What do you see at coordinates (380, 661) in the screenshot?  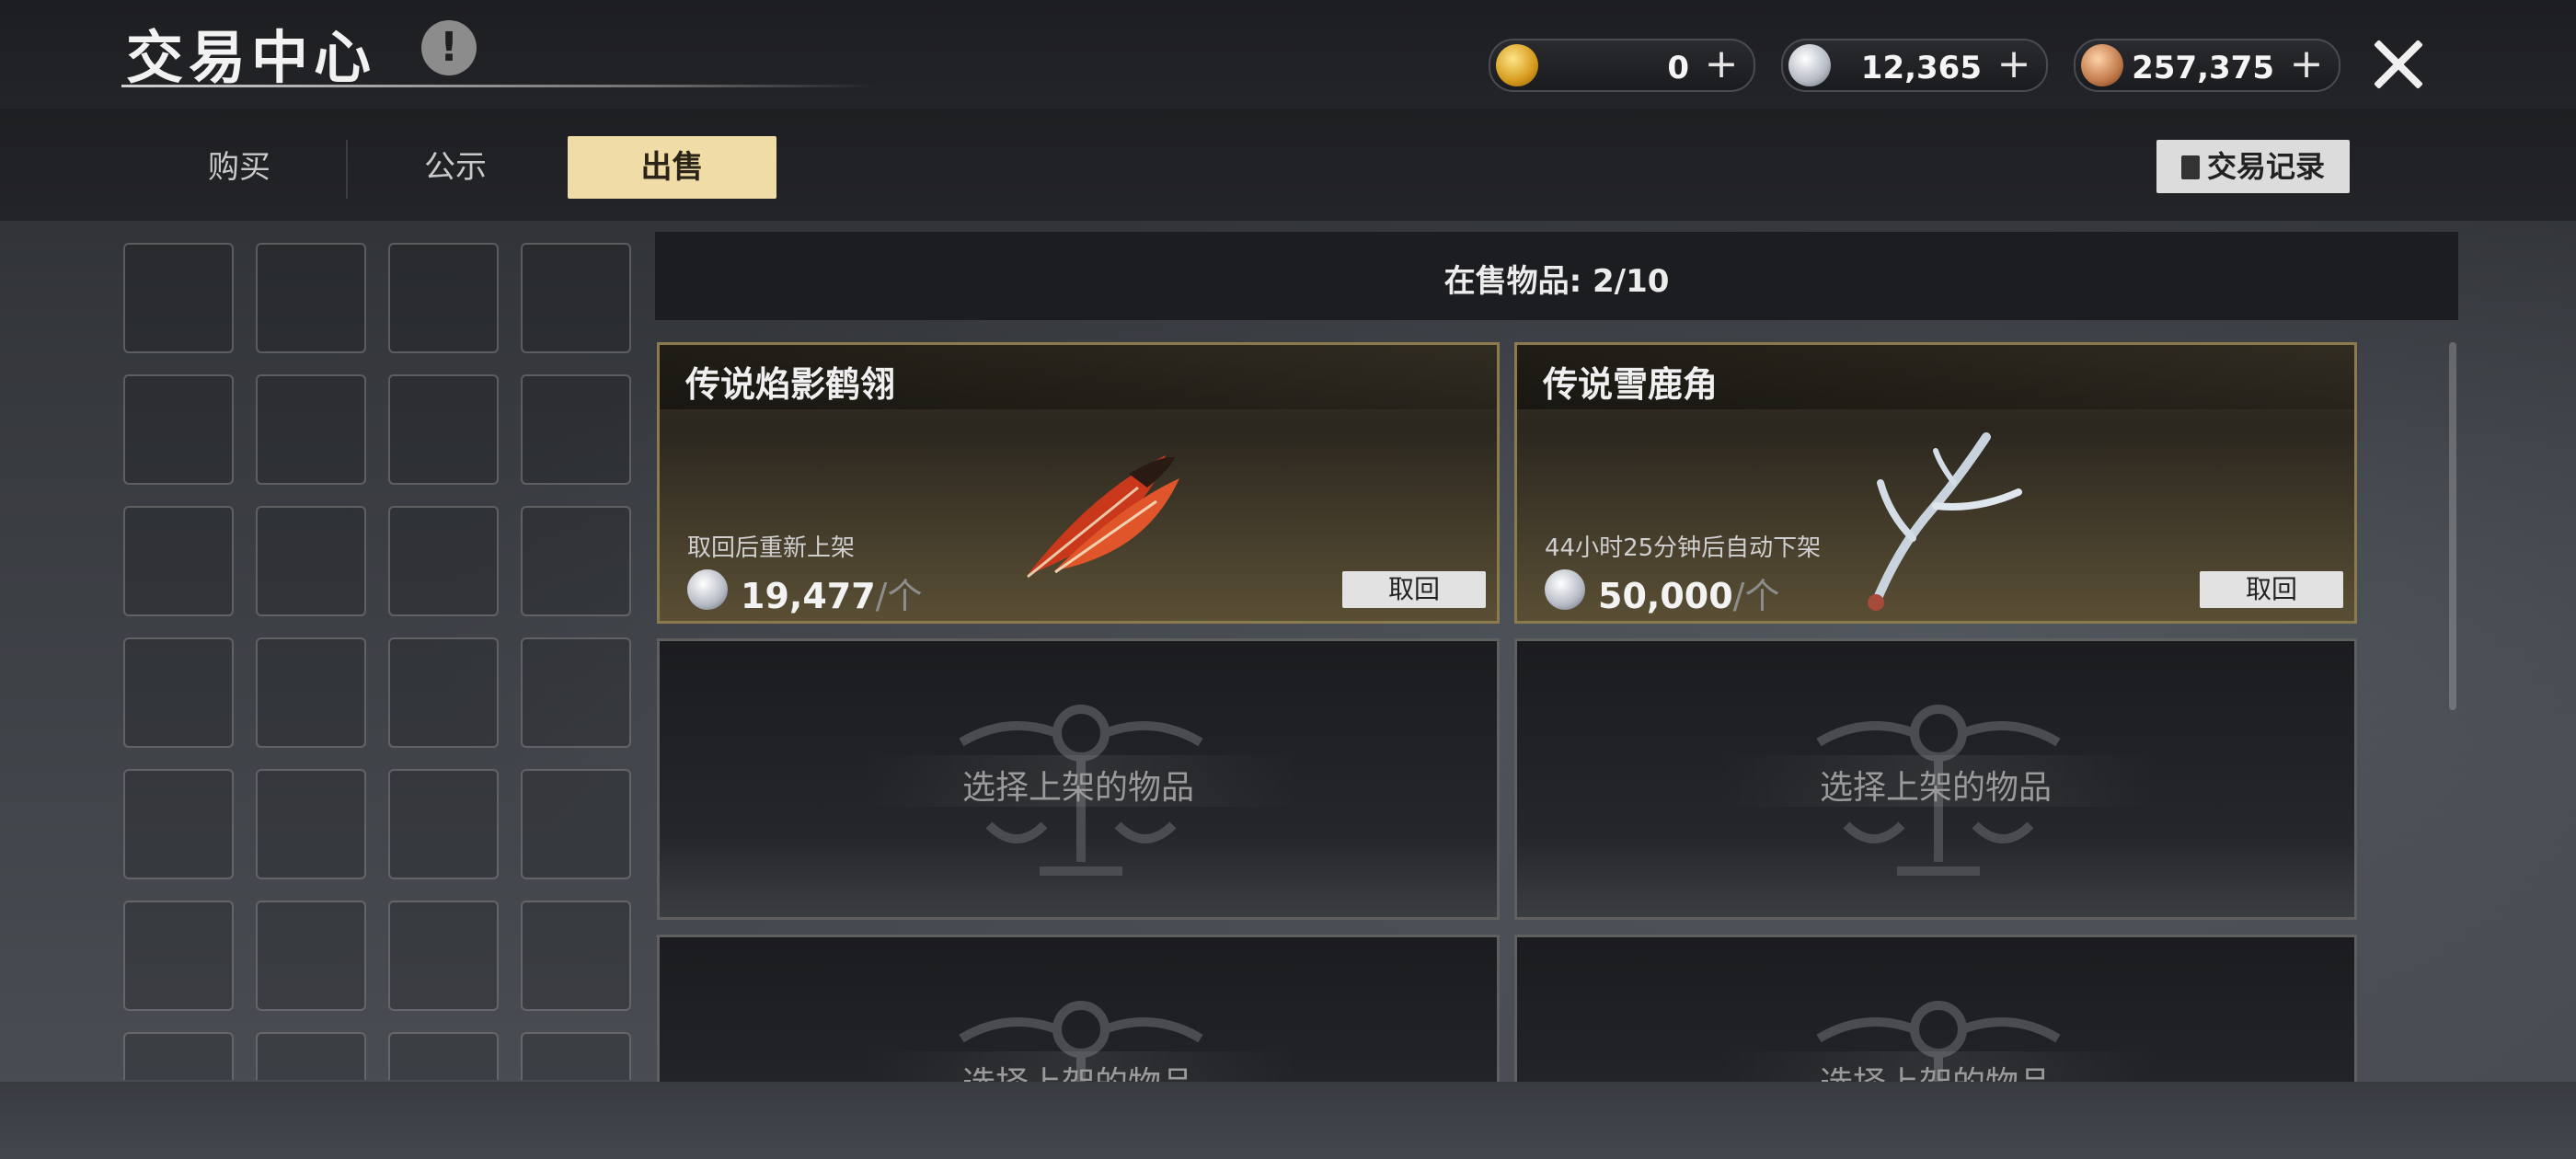 I see `inventory-grid` at bounding box center [380, 661].